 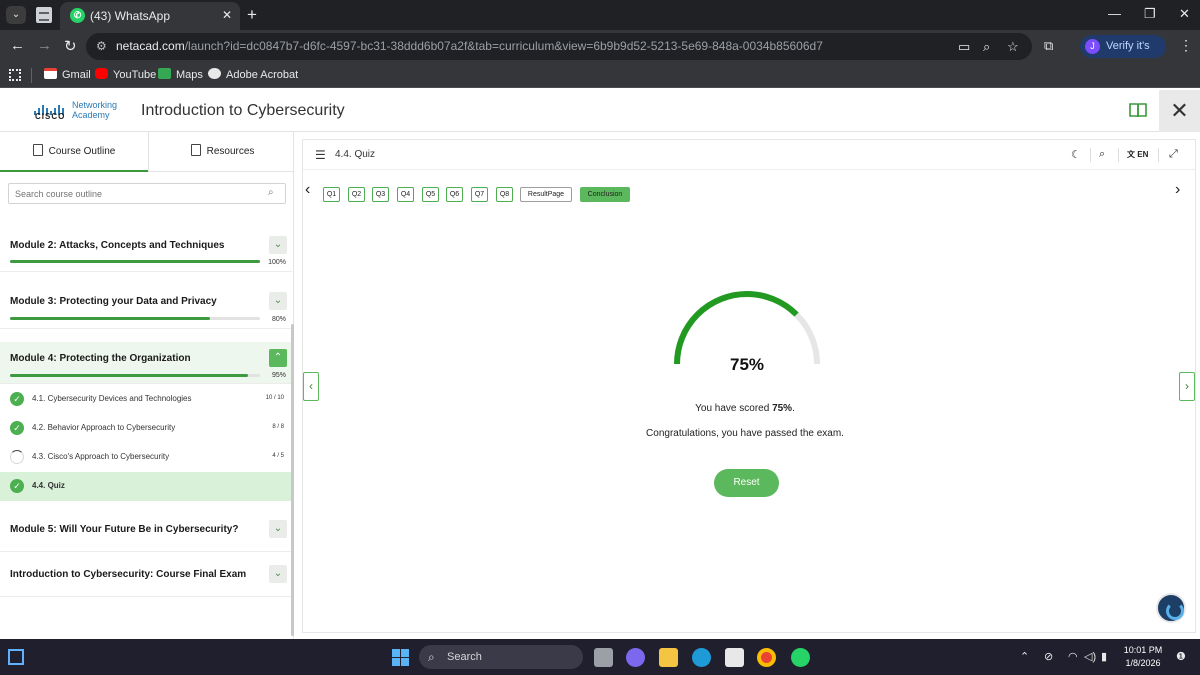 I want to click on search-course-outline-input, so click(x=147, y=193).